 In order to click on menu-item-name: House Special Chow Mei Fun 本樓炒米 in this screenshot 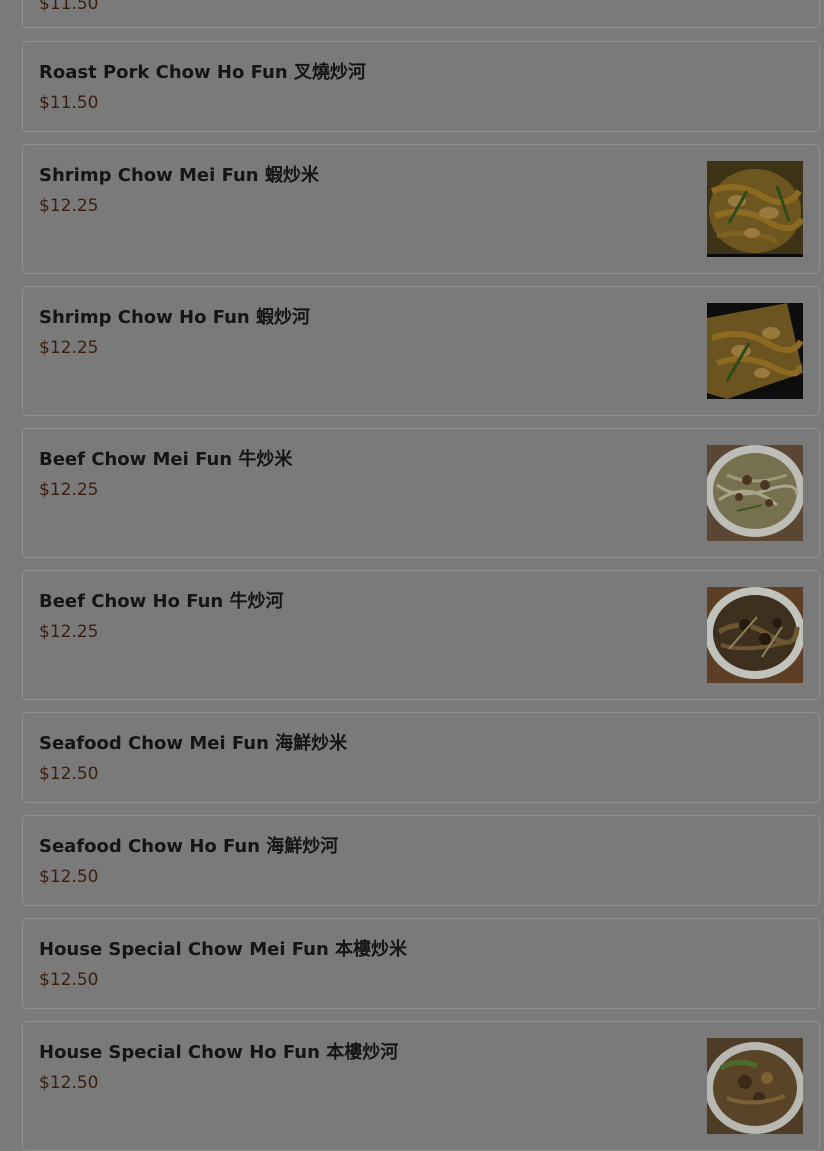, I will do `click(223, 949)`.